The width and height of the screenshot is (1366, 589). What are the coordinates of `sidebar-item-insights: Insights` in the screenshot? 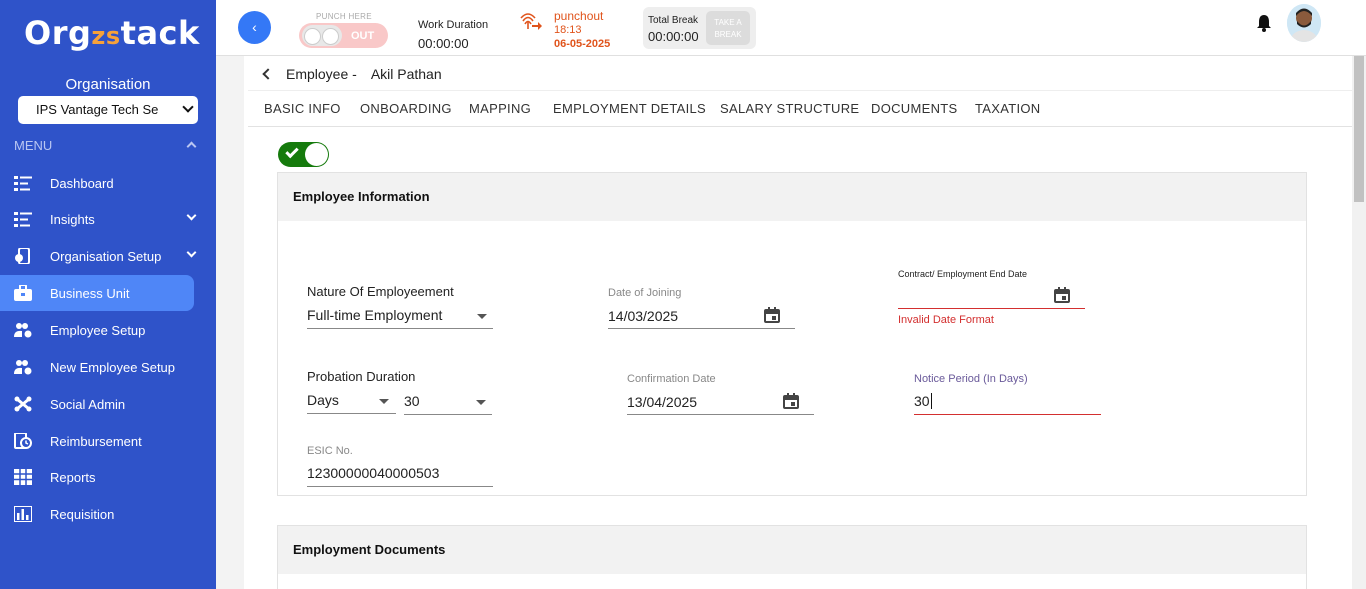 It's located at (98, 219).